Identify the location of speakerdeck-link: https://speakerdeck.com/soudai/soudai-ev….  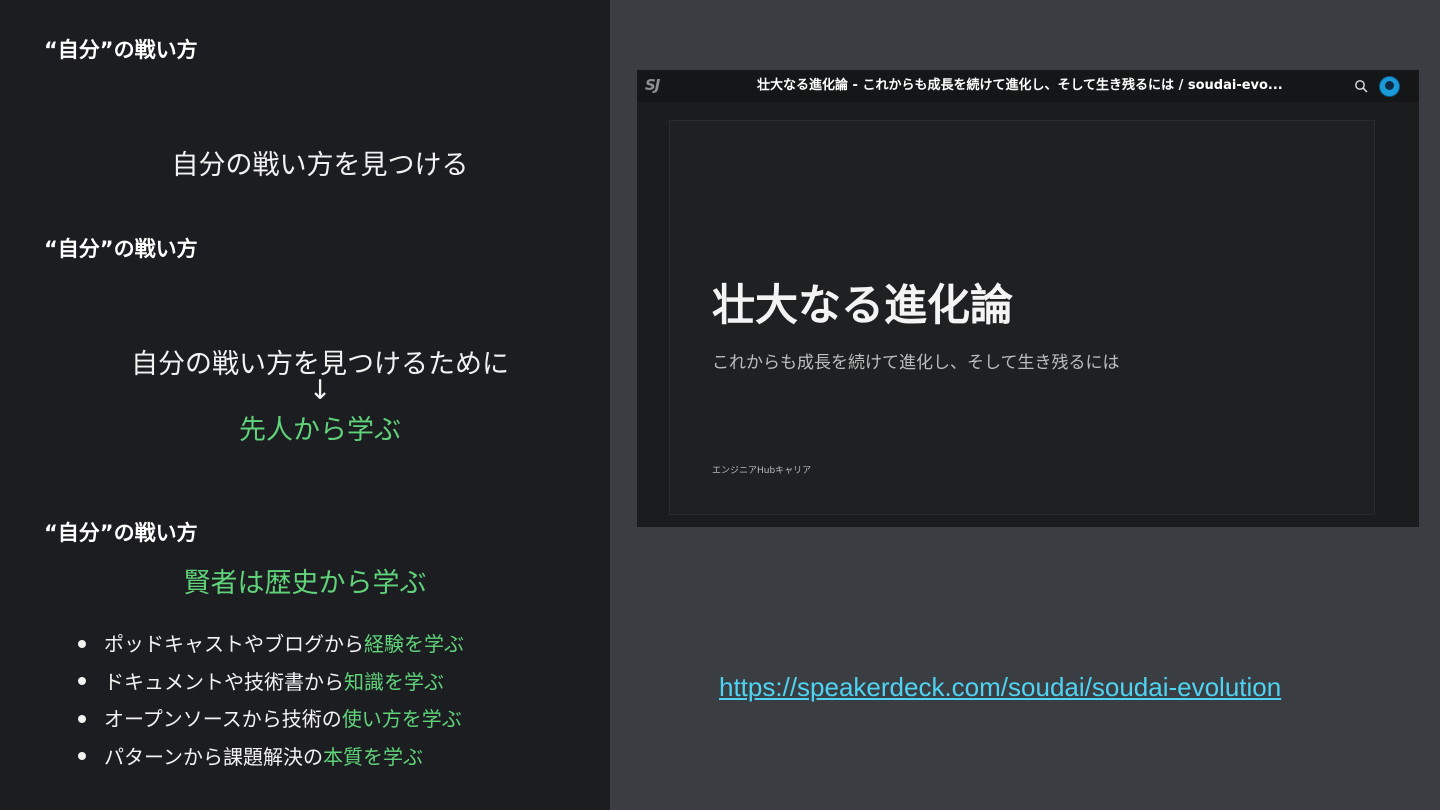
(1000, 687).